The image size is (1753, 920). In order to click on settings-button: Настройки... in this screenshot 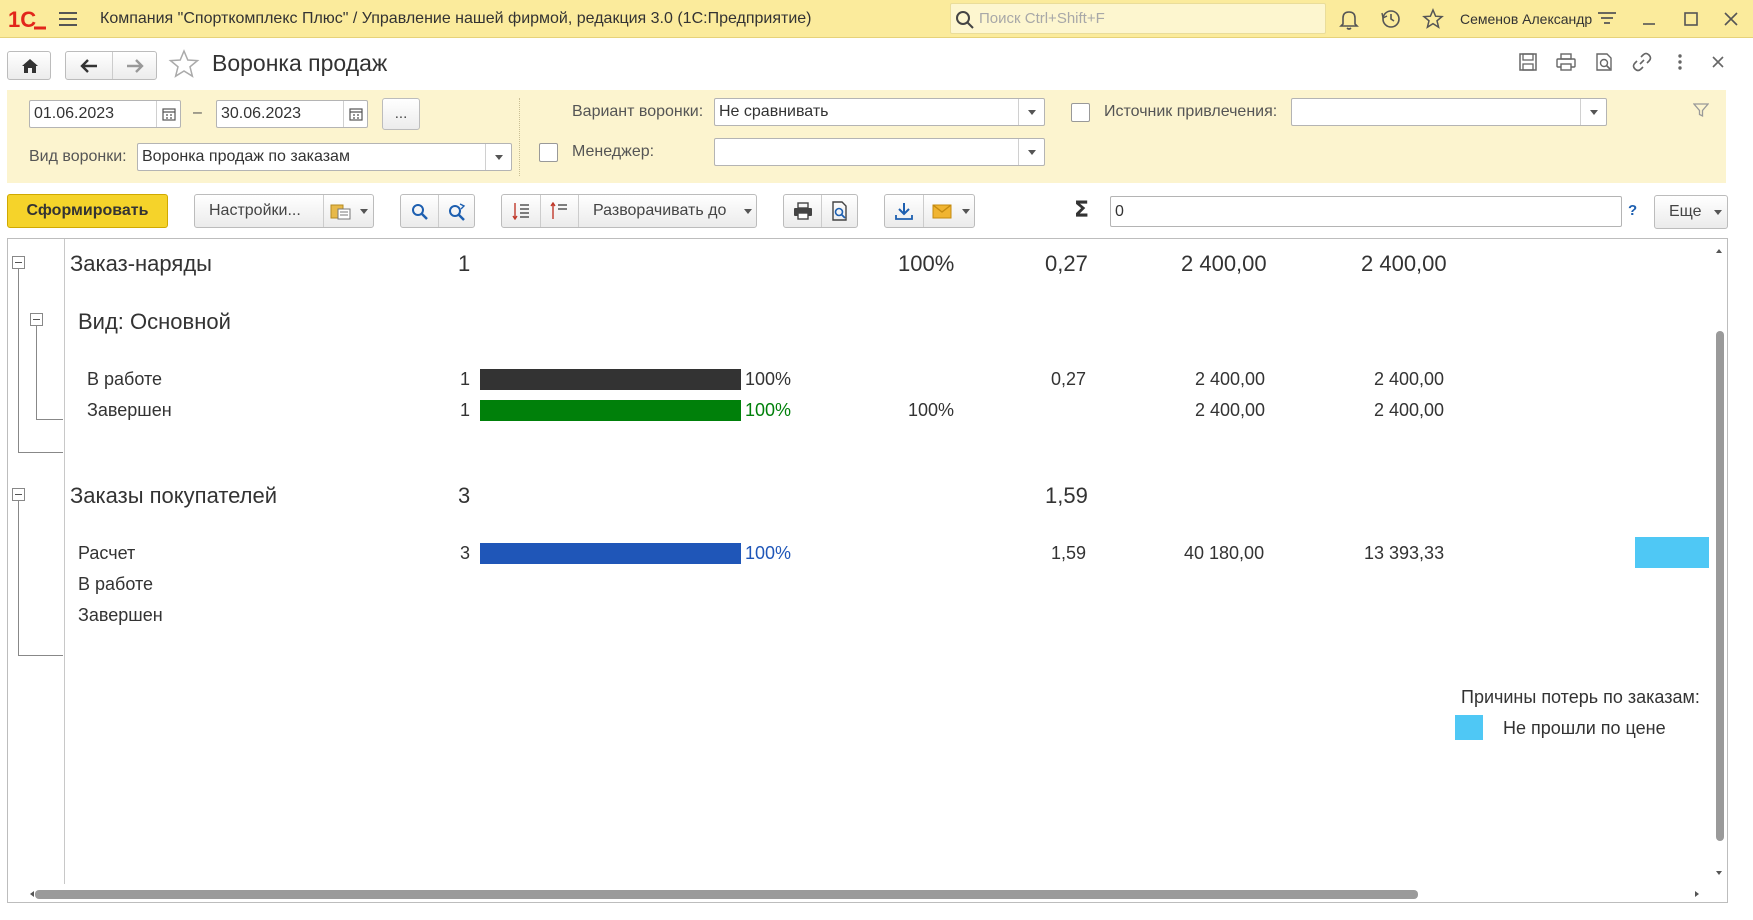, I will do `click(259, 211)`.